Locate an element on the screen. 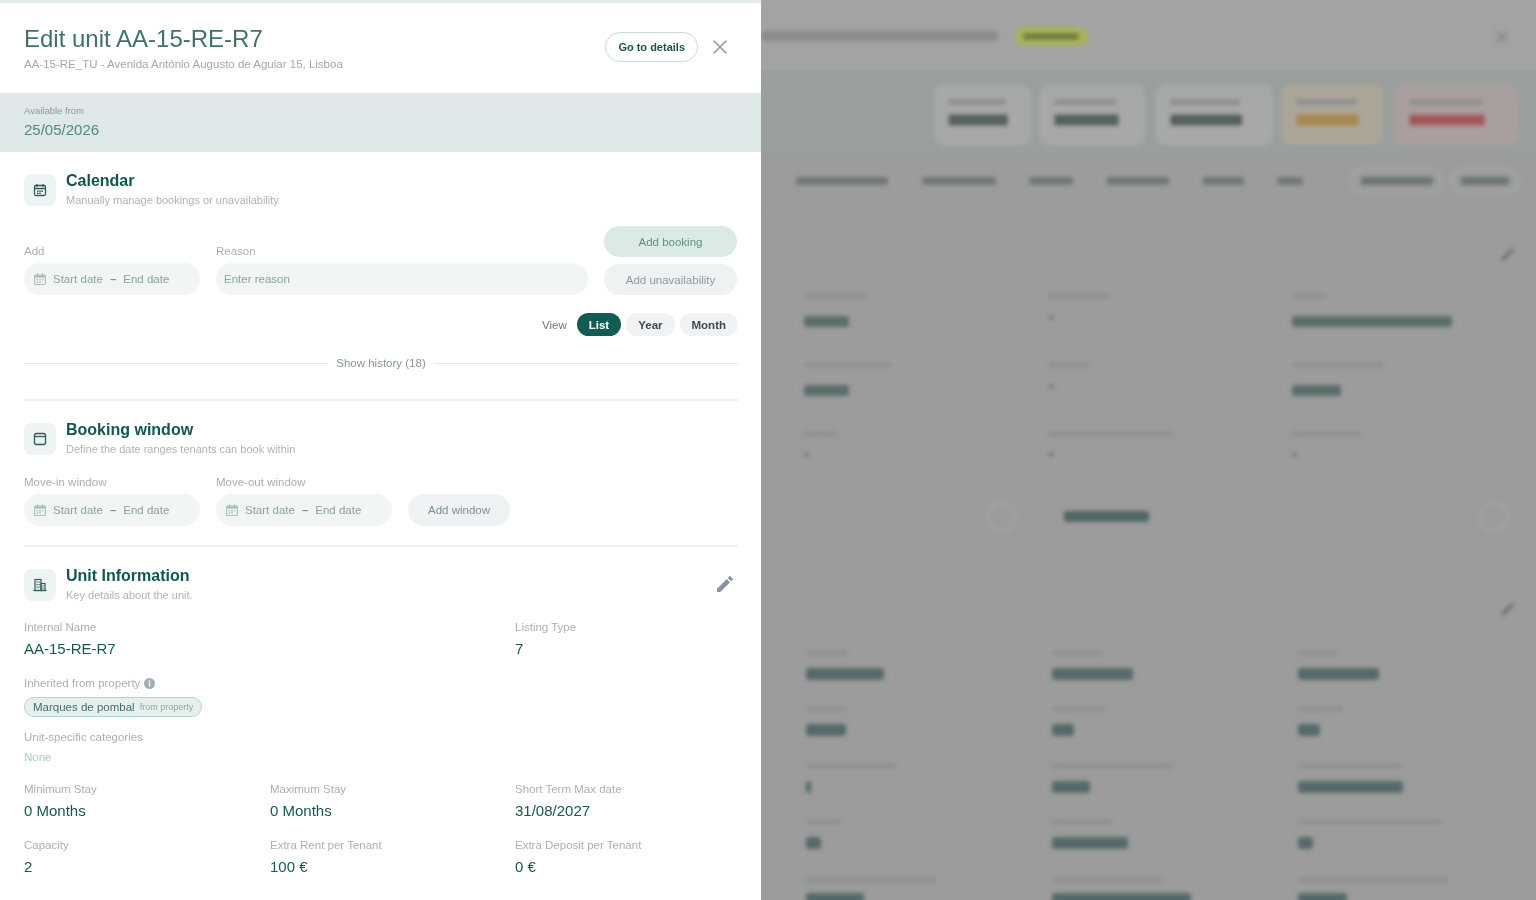 The image size is (1536, 900). field-value: 100 € is located at coordinates (289, 867).